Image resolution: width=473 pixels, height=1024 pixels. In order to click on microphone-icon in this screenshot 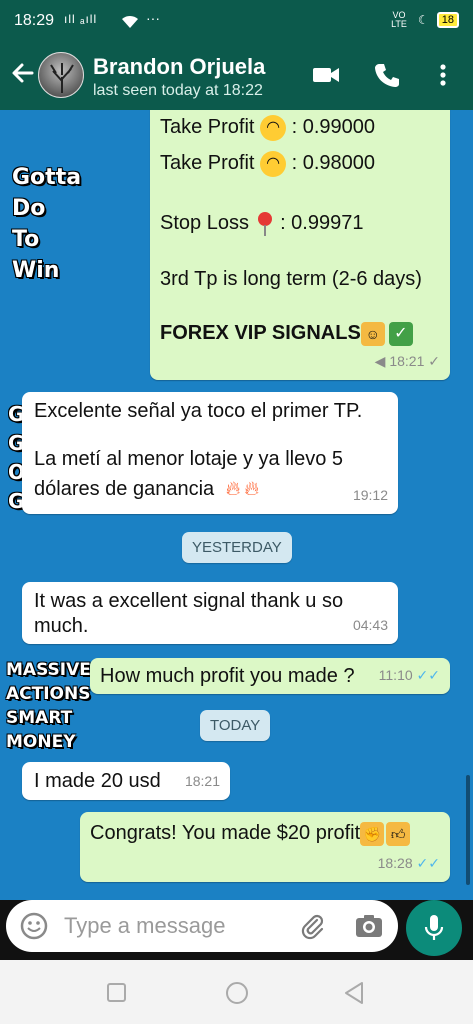, I will do `click(434, 927)`.